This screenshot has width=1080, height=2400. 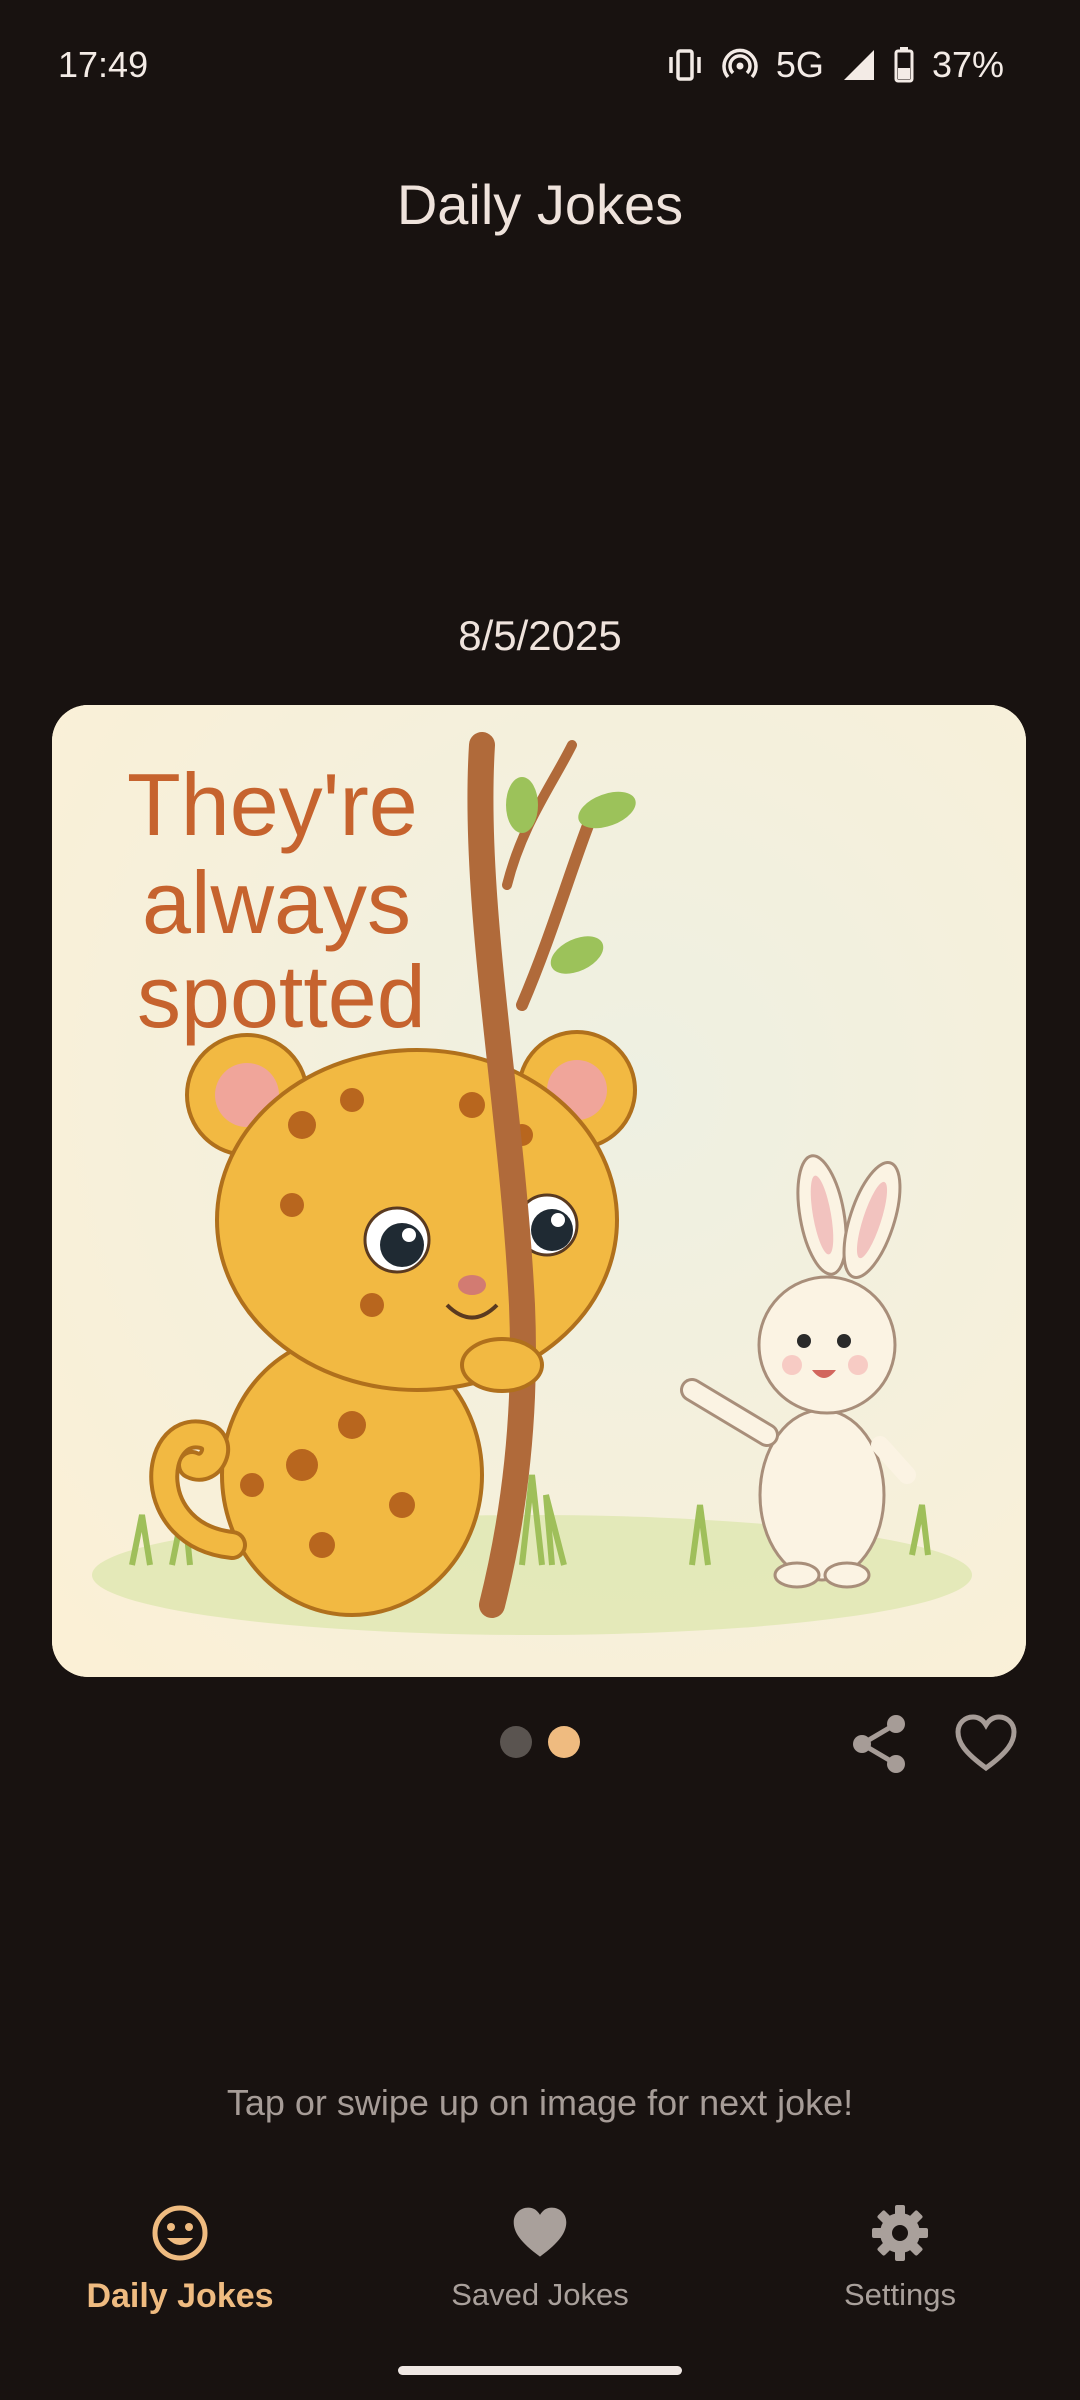 I want to click on heart-outline-icon, so click(x=986, y=1743).